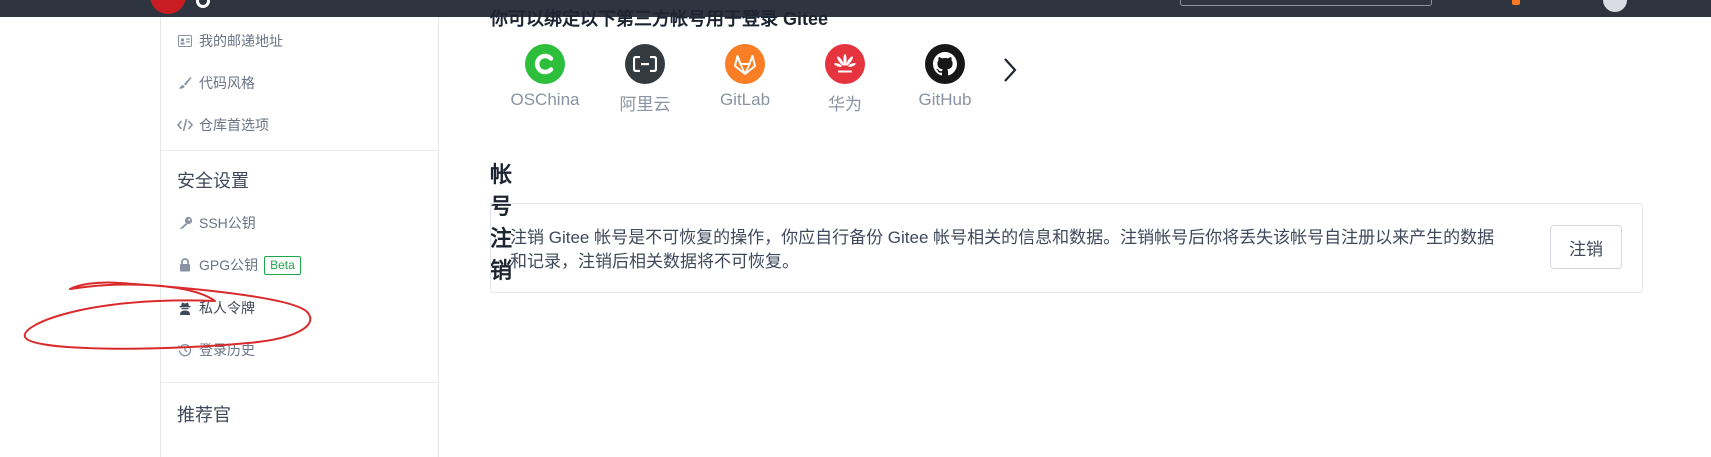 Image resolution: width=1711 pixels, height=457 pixels. I want to click on provider-gitlab: GitLab, so click(745, 79).